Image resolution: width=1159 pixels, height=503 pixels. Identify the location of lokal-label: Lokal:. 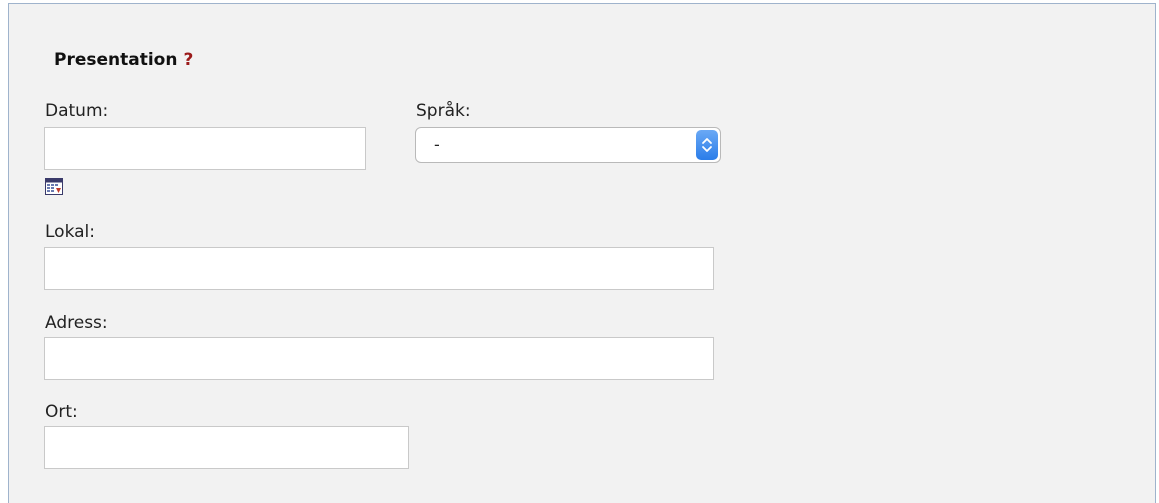
(70, 232).